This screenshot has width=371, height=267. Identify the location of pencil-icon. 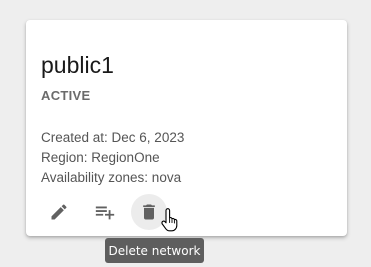
(59, 212).